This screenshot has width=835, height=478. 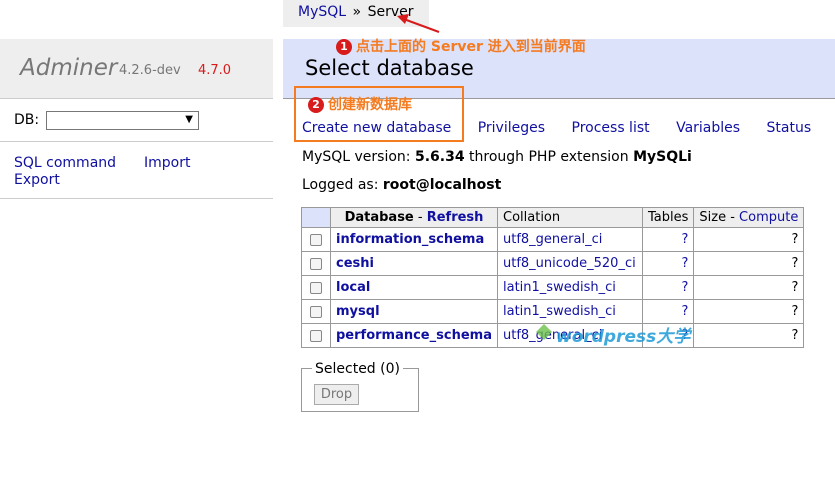 I want to click on sidebar-header: Adminer 4.2.6-dev 4.7.0, so click(x=136, y=69).